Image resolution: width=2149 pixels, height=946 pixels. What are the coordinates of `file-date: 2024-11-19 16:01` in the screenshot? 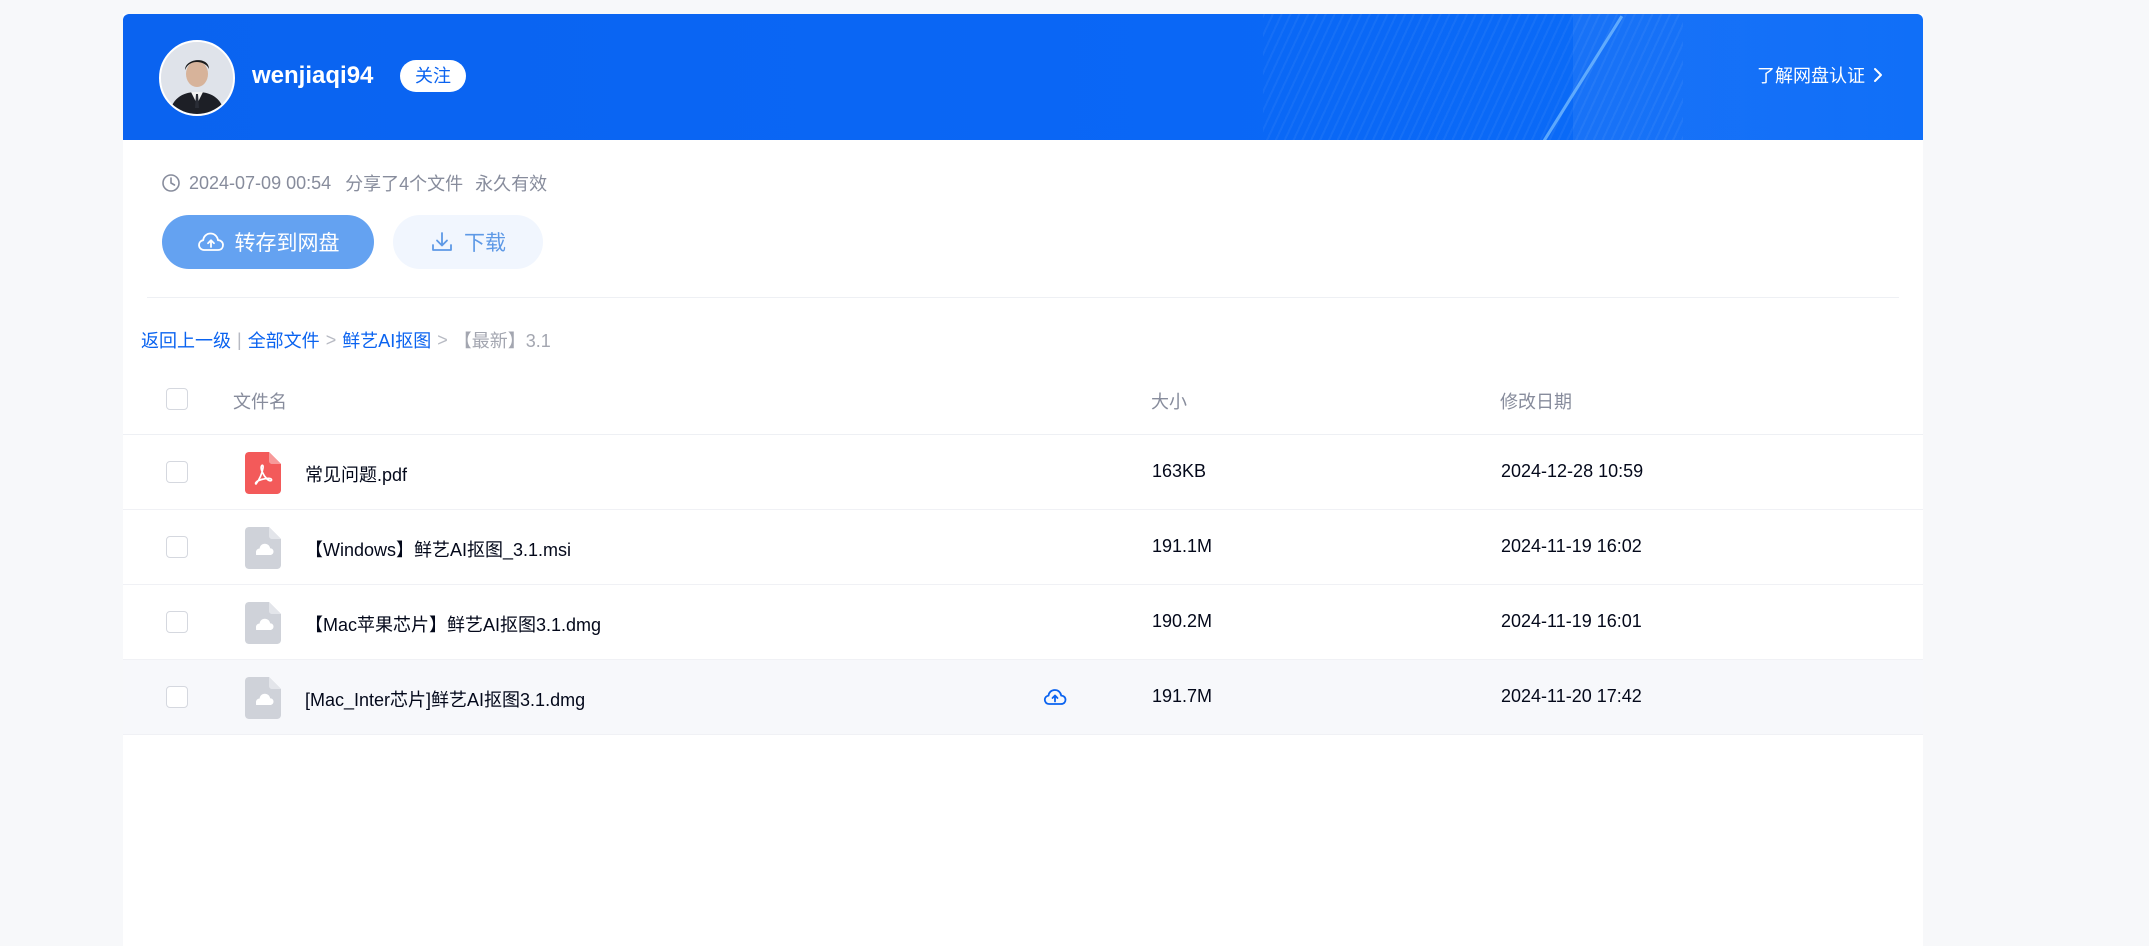 It's located at (1571, 621).